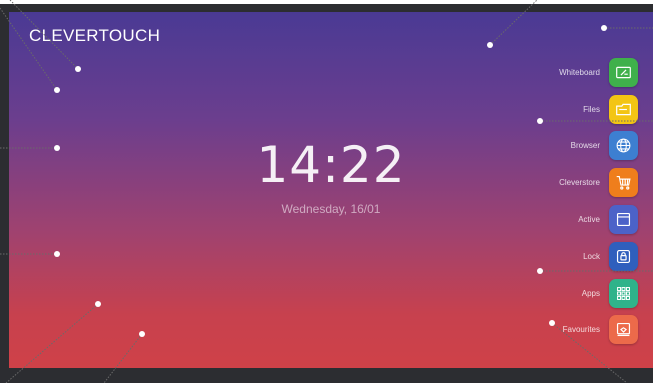  What do you see at coordinates (623, 146) in the screenshot?
I see `globe-icon` at bounding box center [623, 146].